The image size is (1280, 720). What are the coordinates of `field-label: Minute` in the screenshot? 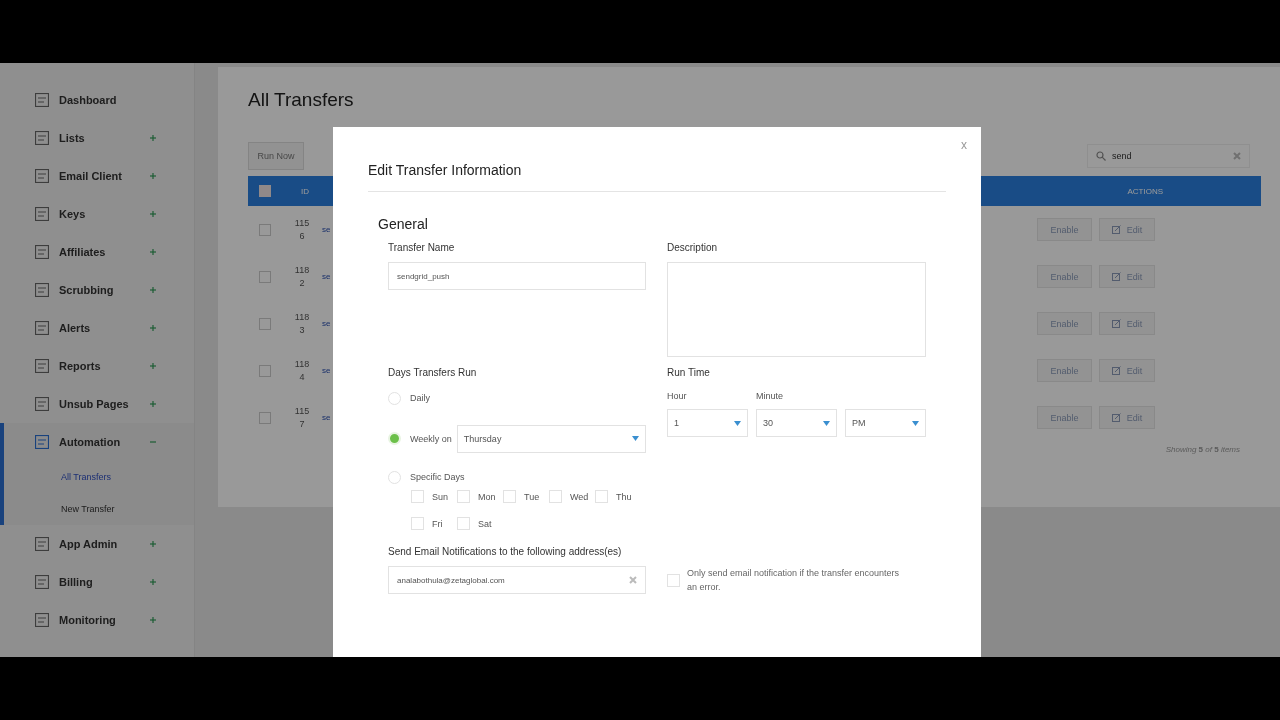 It's located at (770, 397).